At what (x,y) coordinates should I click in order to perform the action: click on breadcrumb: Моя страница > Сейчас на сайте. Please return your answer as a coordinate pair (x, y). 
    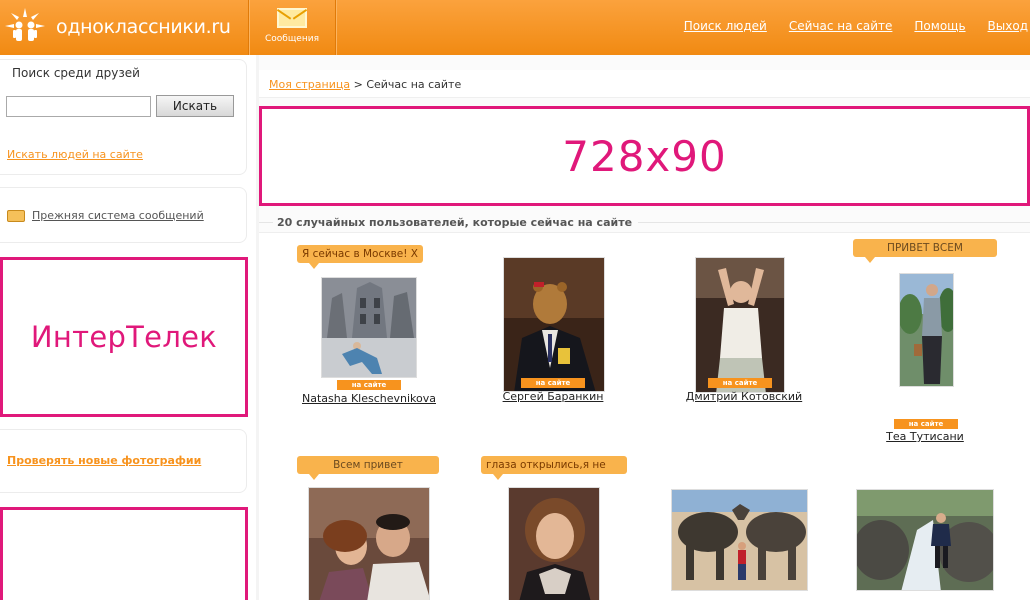
    Looking at the image, I should click on (365, 84).